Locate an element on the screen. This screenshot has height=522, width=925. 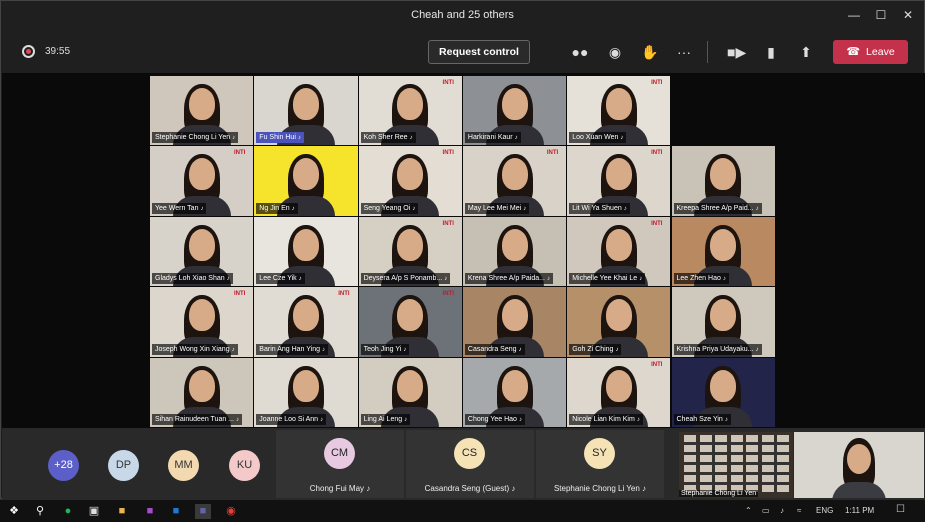
video-tile: INTI Nicole Lian Kim Kim ♪ is located at coordinates (619, 392).